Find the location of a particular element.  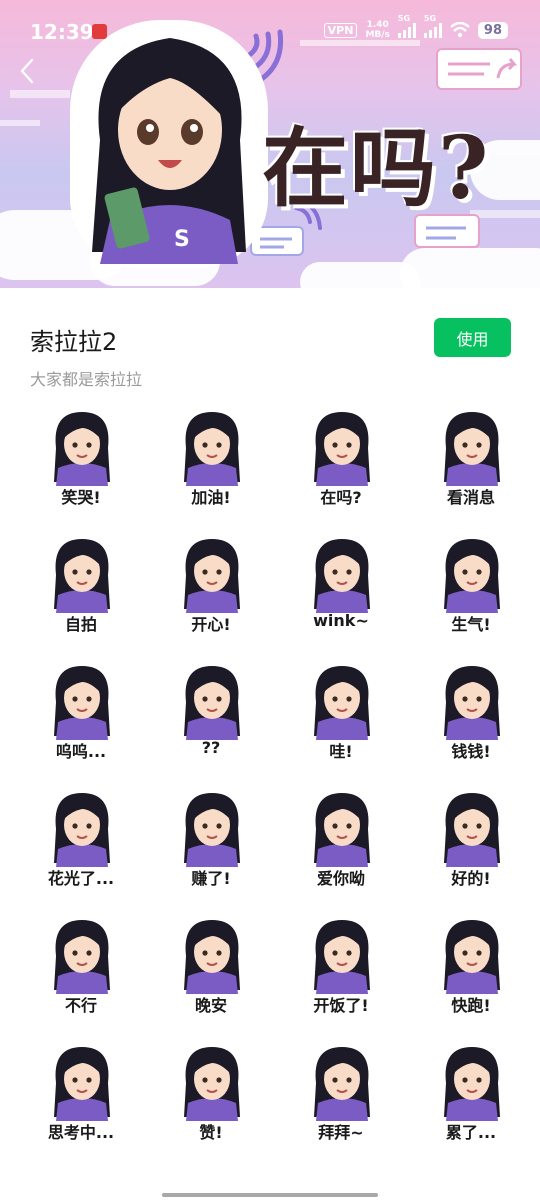

sticker-label: 开心! is located at coordinates (211, 624).